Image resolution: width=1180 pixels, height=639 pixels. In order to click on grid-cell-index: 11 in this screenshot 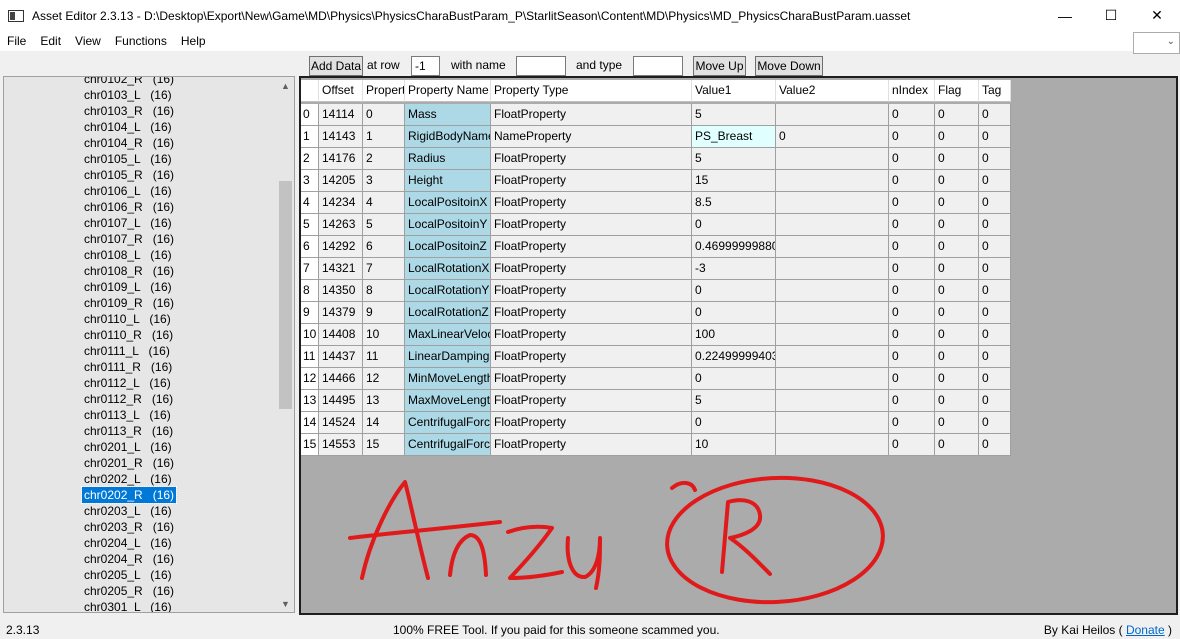, I will do `click(384, 357)`.